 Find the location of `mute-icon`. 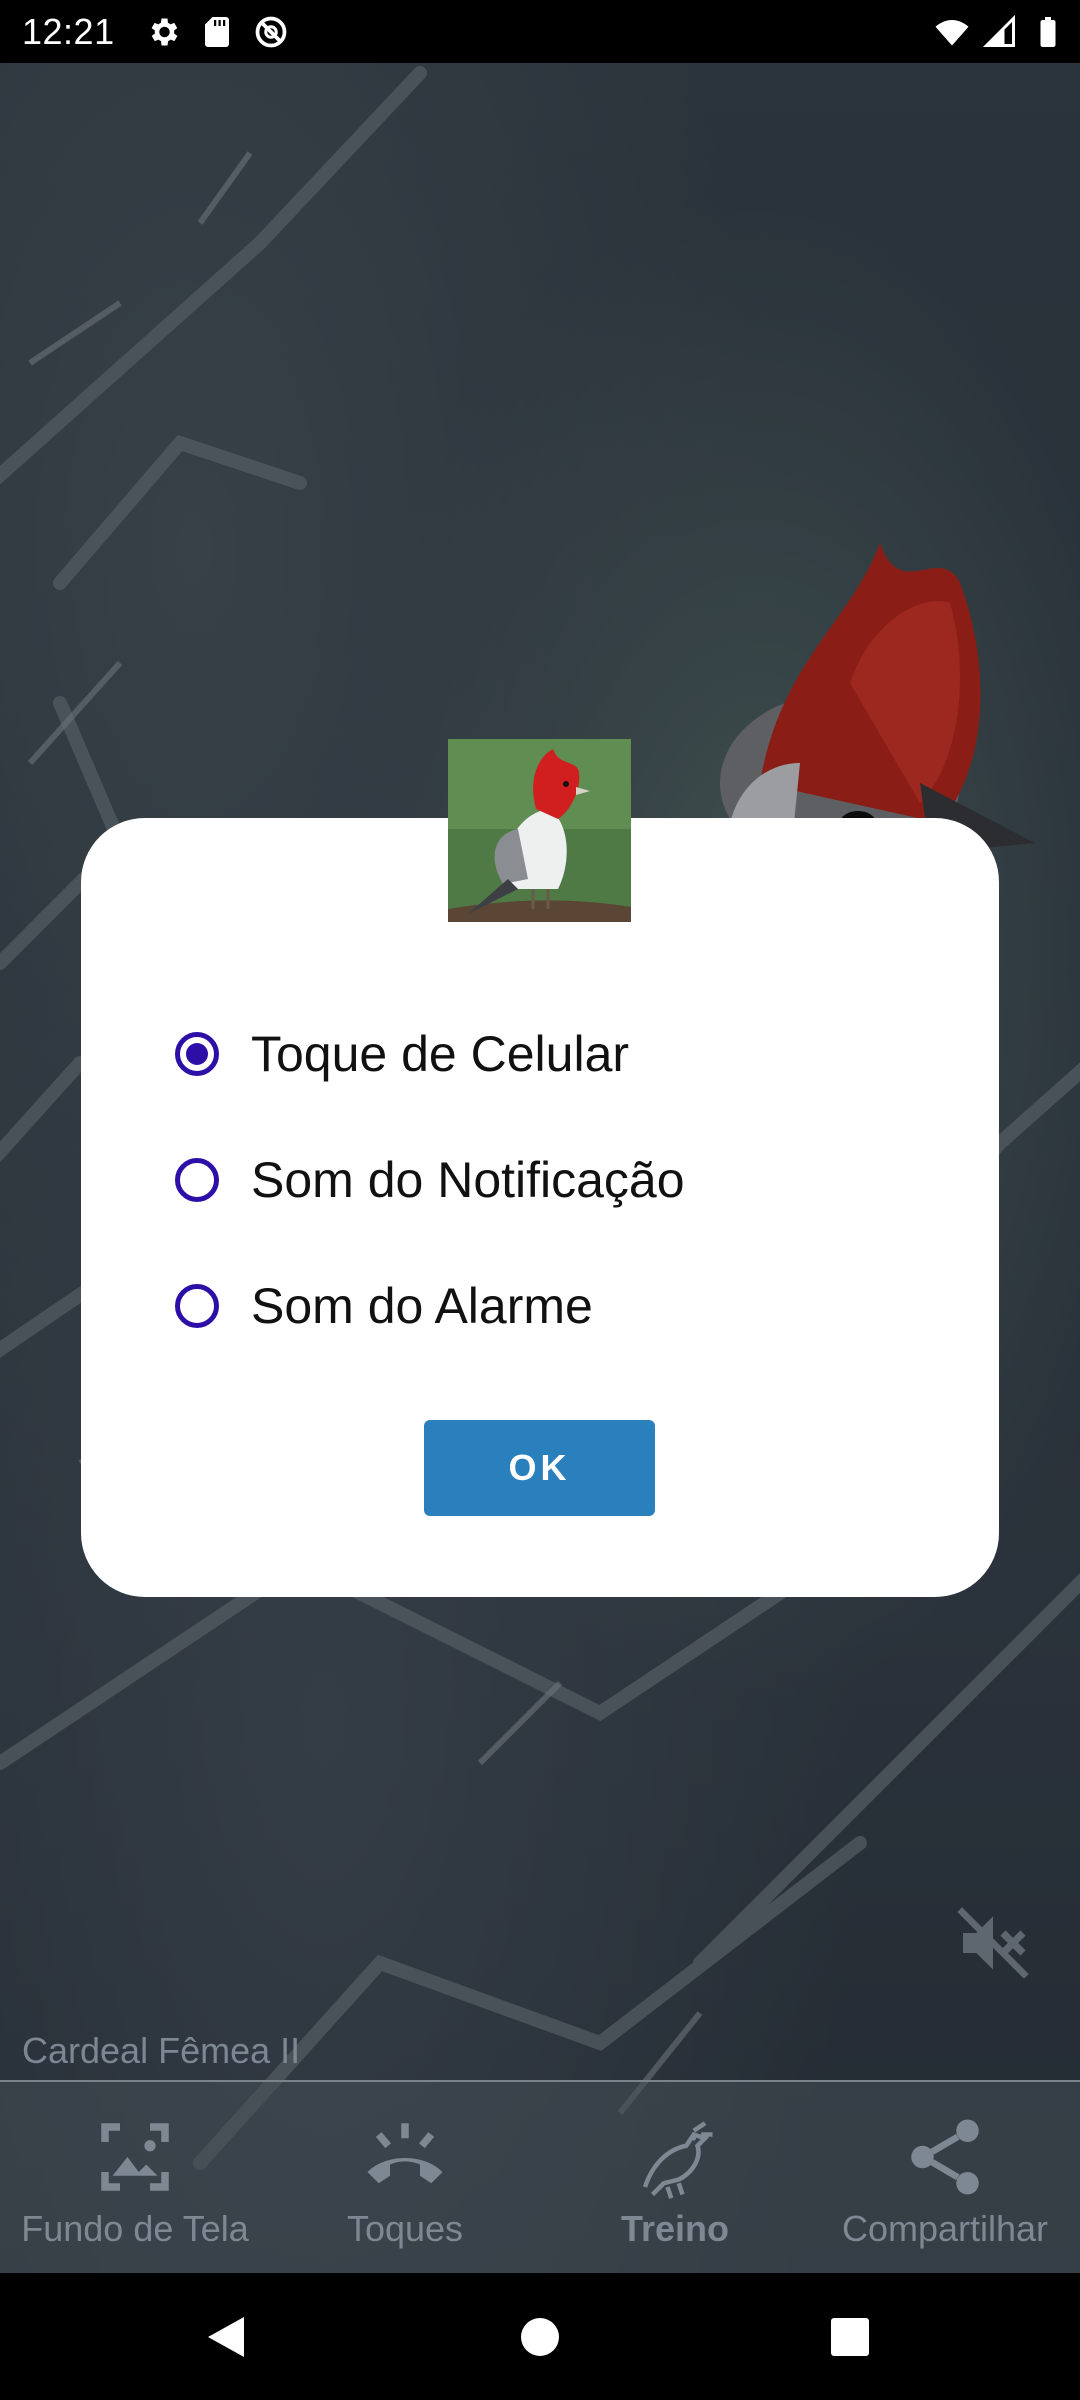

mute-icon is located at coordinates (993, 1943).